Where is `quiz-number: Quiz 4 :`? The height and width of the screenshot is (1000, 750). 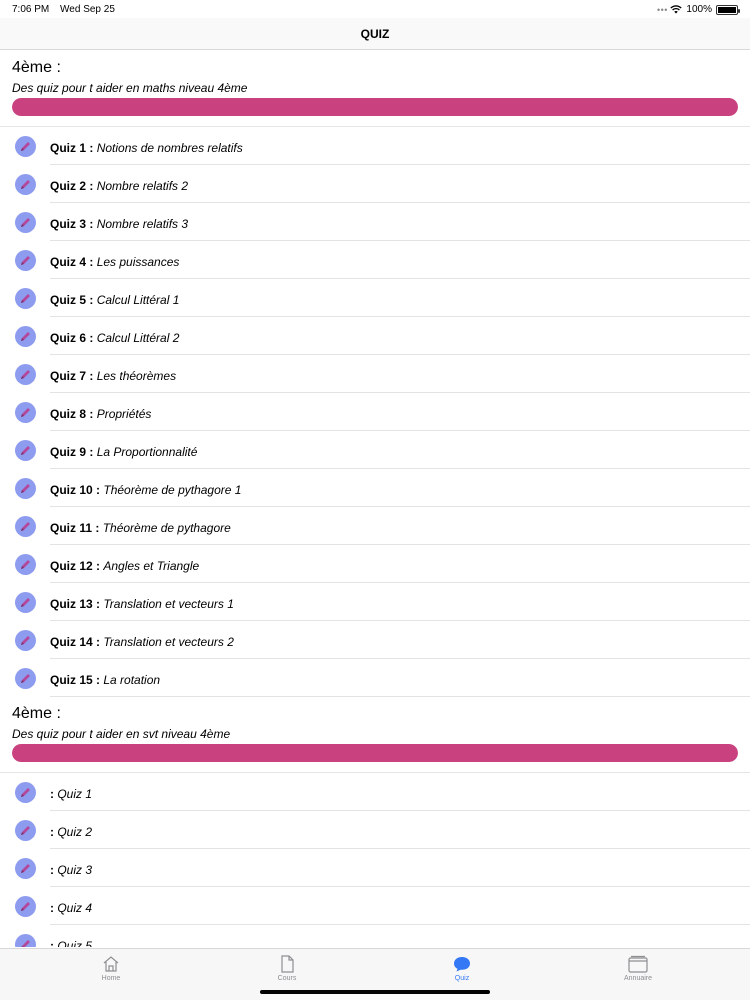 quiz-number: Quiz 4 : is located at coordinates (72, 262).